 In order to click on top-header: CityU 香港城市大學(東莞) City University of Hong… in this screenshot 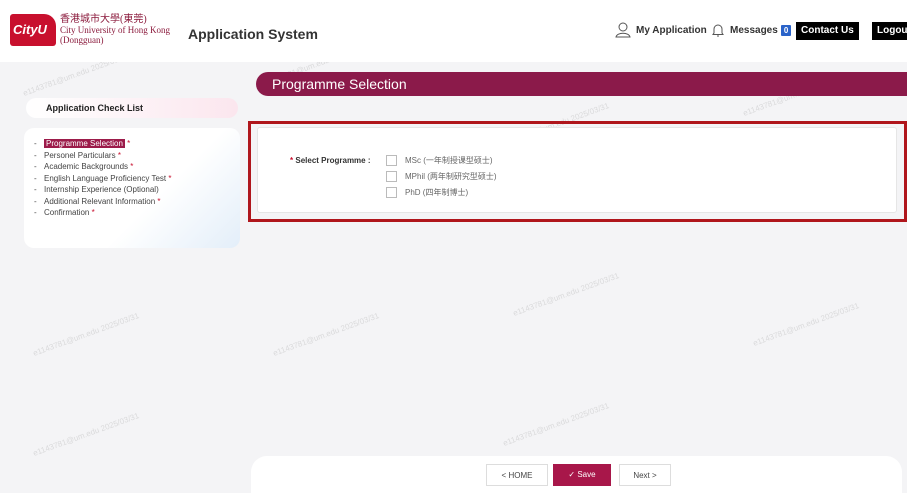, I will do `click(453, 31)`.